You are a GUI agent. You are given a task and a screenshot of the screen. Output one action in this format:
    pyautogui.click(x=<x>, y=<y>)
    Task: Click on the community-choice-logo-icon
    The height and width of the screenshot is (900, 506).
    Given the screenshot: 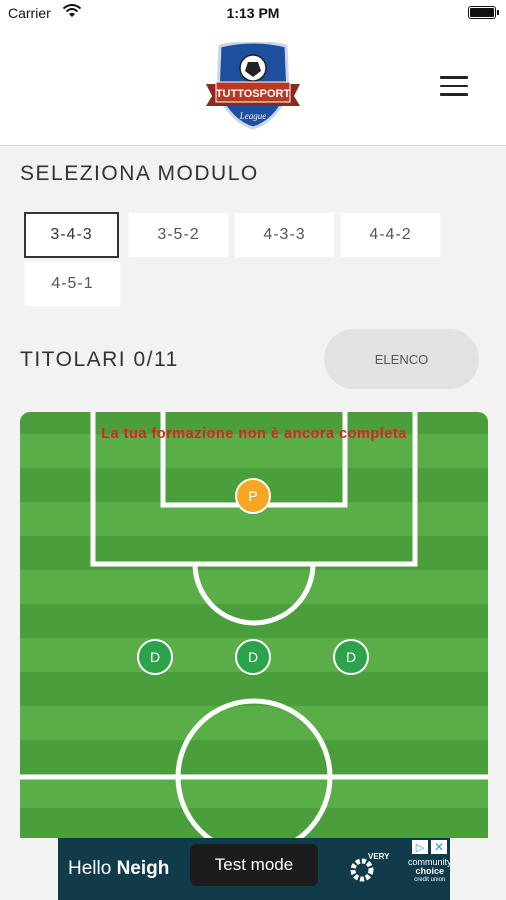 What is the action you would take?
    pyautogui.click(x=362, y=870)
    